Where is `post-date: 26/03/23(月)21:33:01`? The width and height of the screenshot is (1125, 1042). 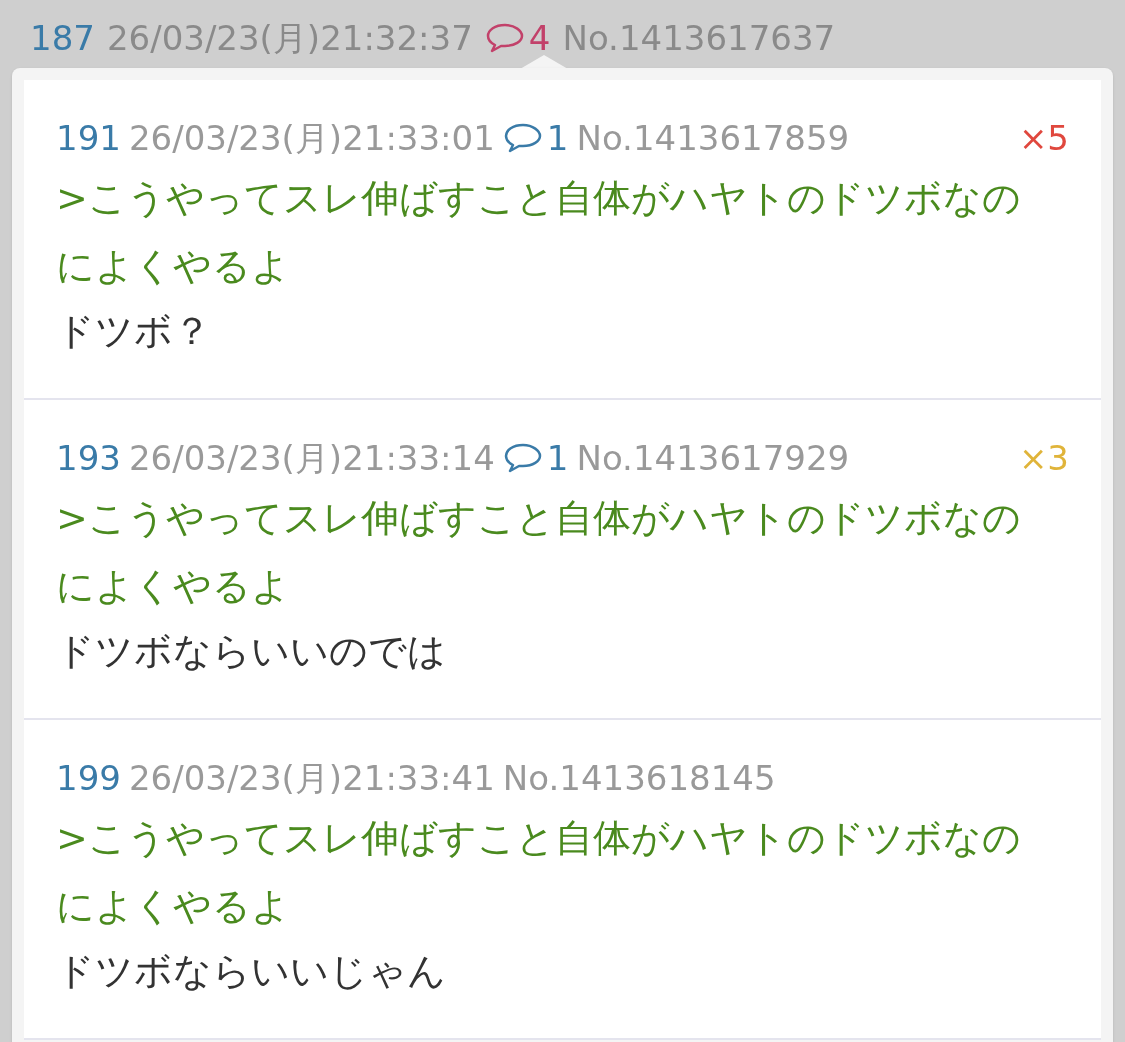 post-date: 26/03/23(月)21:33:01 is located at coordinates (311, 138).